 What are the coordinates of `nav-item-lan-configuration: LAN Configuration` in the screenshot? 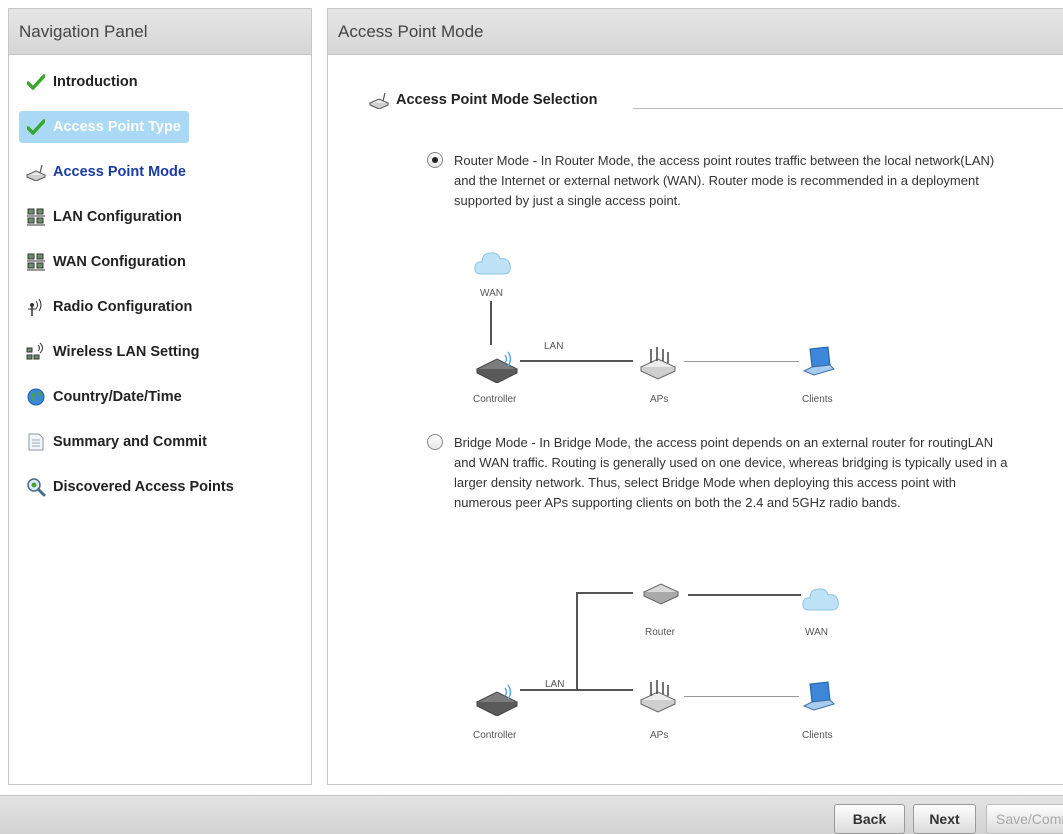 It's located at (104, 217).